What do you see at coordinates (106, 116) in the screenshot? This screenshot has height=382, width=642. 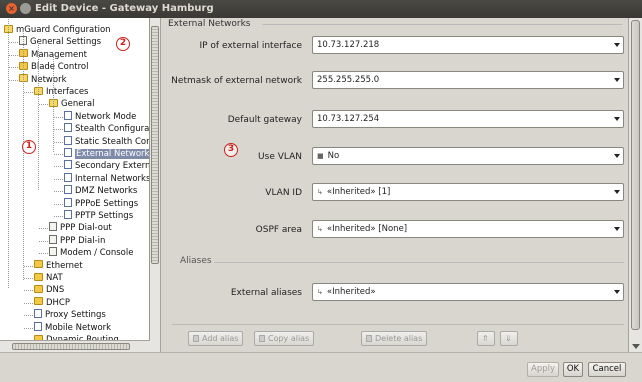 I see `tree-item-label: Network Mode` at bounding box center [106, 116].